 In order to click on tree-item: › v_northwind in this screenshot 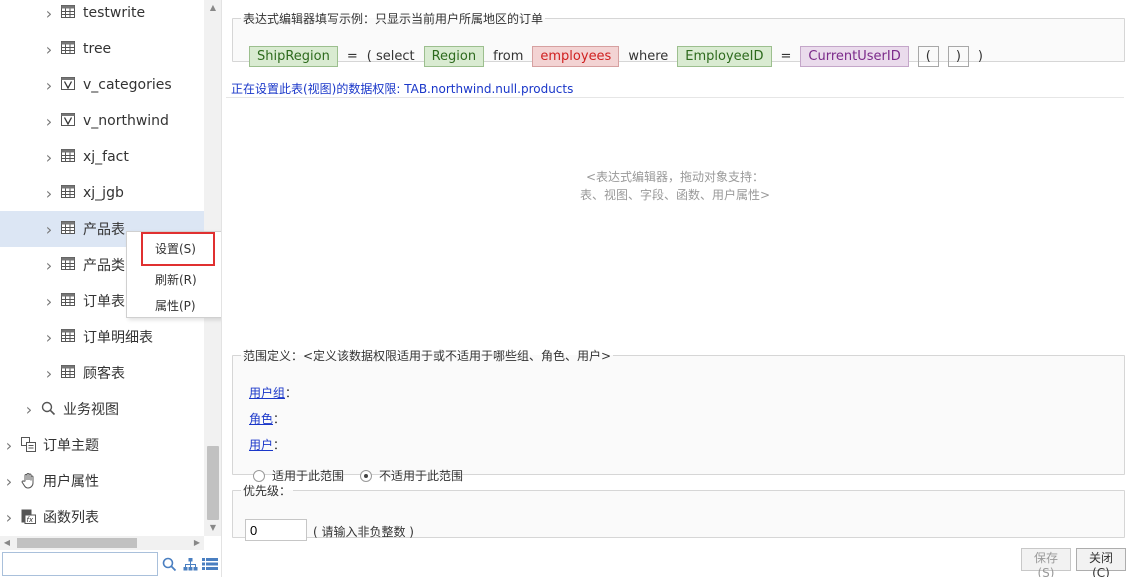, I will do `click(102, 121)`.